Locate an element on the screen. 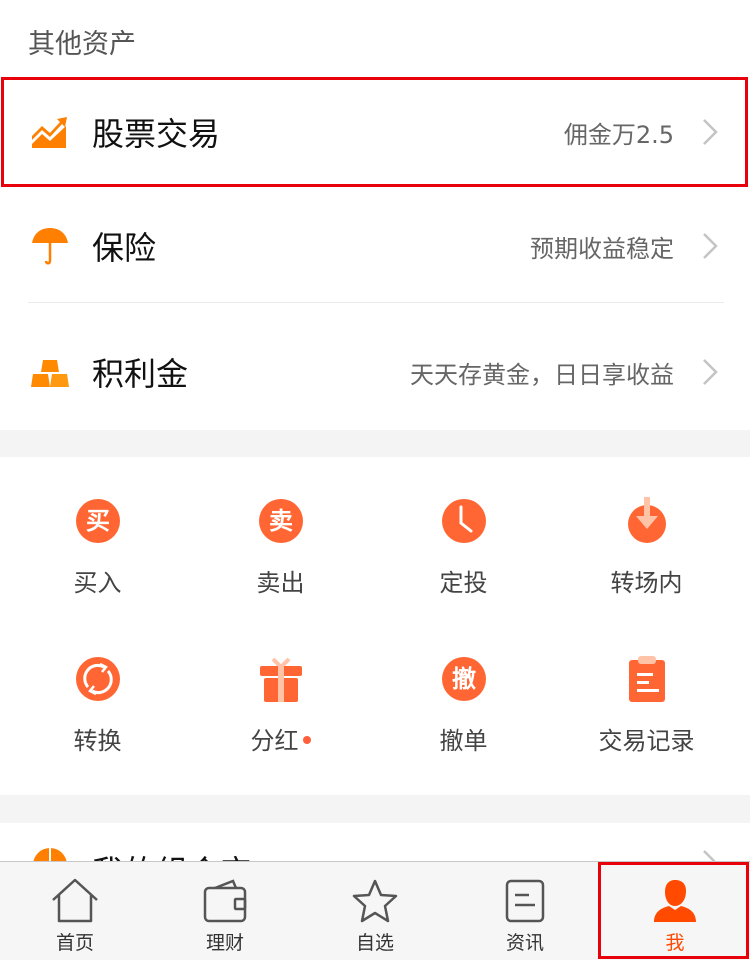 Image resolution: width=750 pixels, height=960 pixels. tab-label: 理财 is located at coordinates (224, 943).